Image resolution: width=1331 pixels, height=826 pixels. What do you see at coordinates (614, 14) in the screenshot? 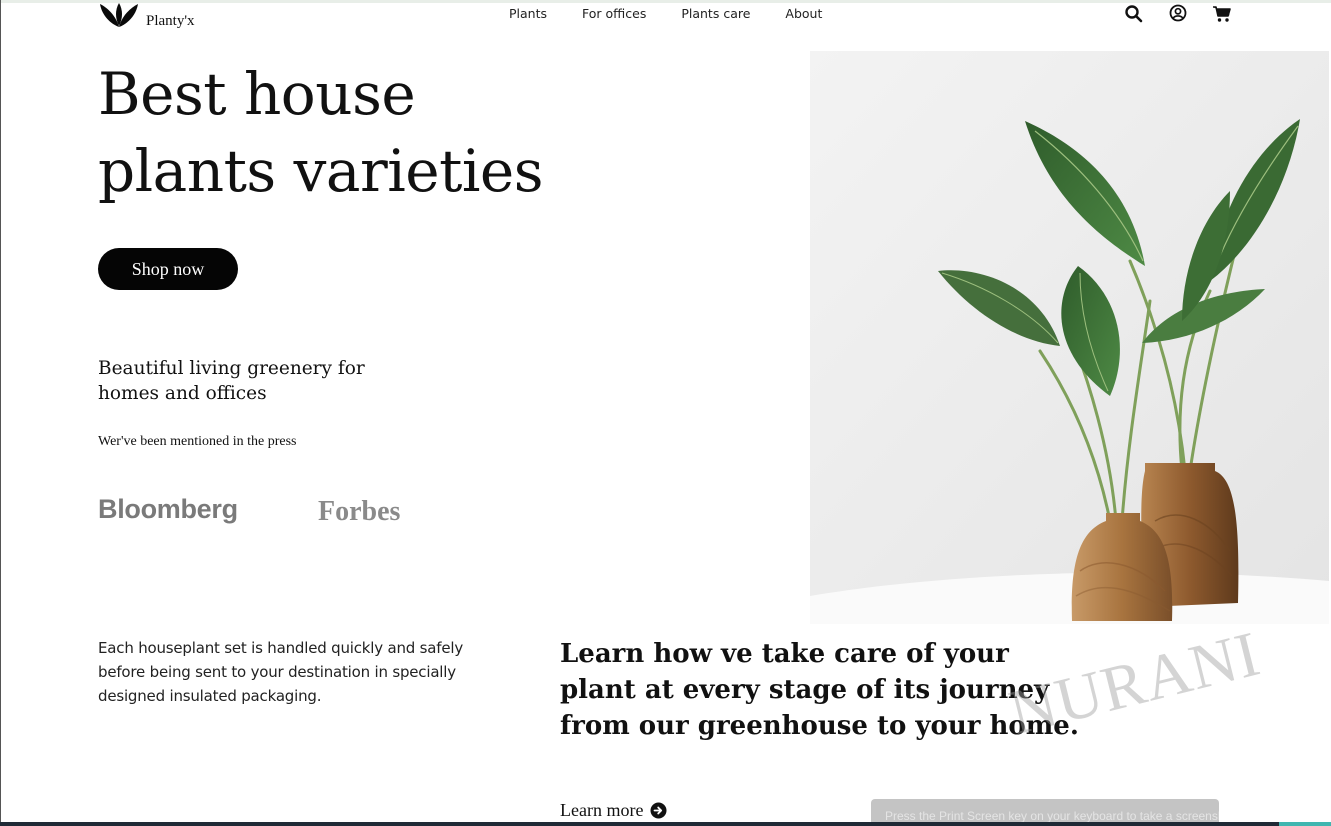
I see `nav-item-for-offices: For offices` at bounding box center [614, 14].